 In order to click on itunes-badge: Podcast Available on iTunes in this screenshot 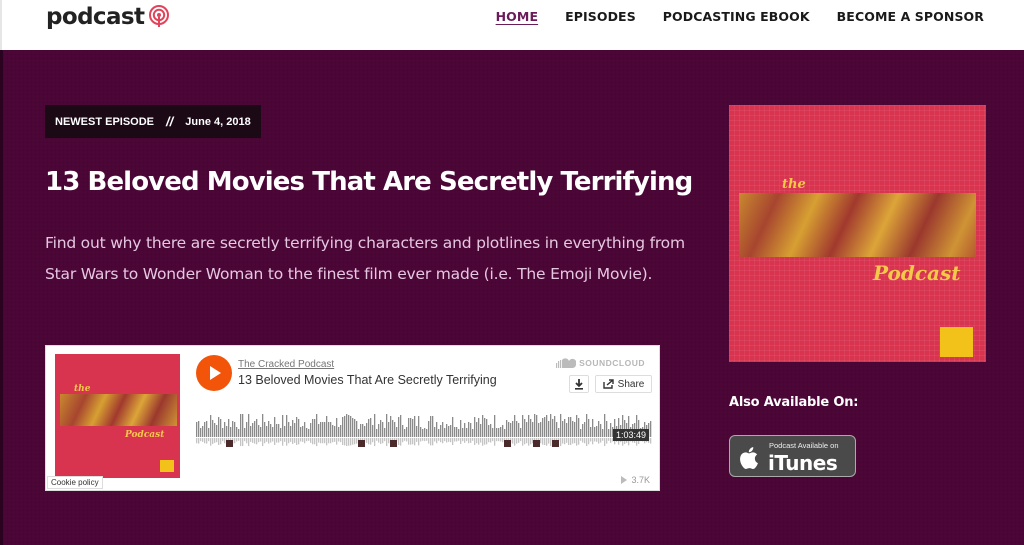, I will do `click(792, 456)`.